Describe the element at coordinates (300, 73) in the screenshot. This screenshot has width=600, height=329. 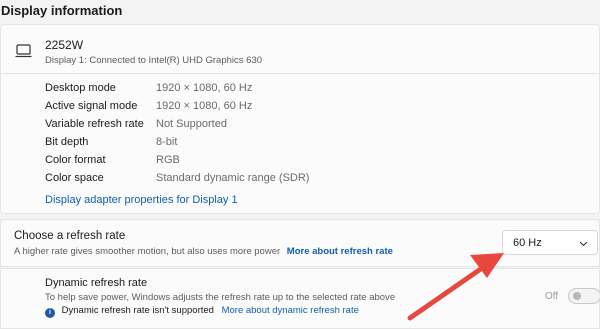
I see `divider` at that location.